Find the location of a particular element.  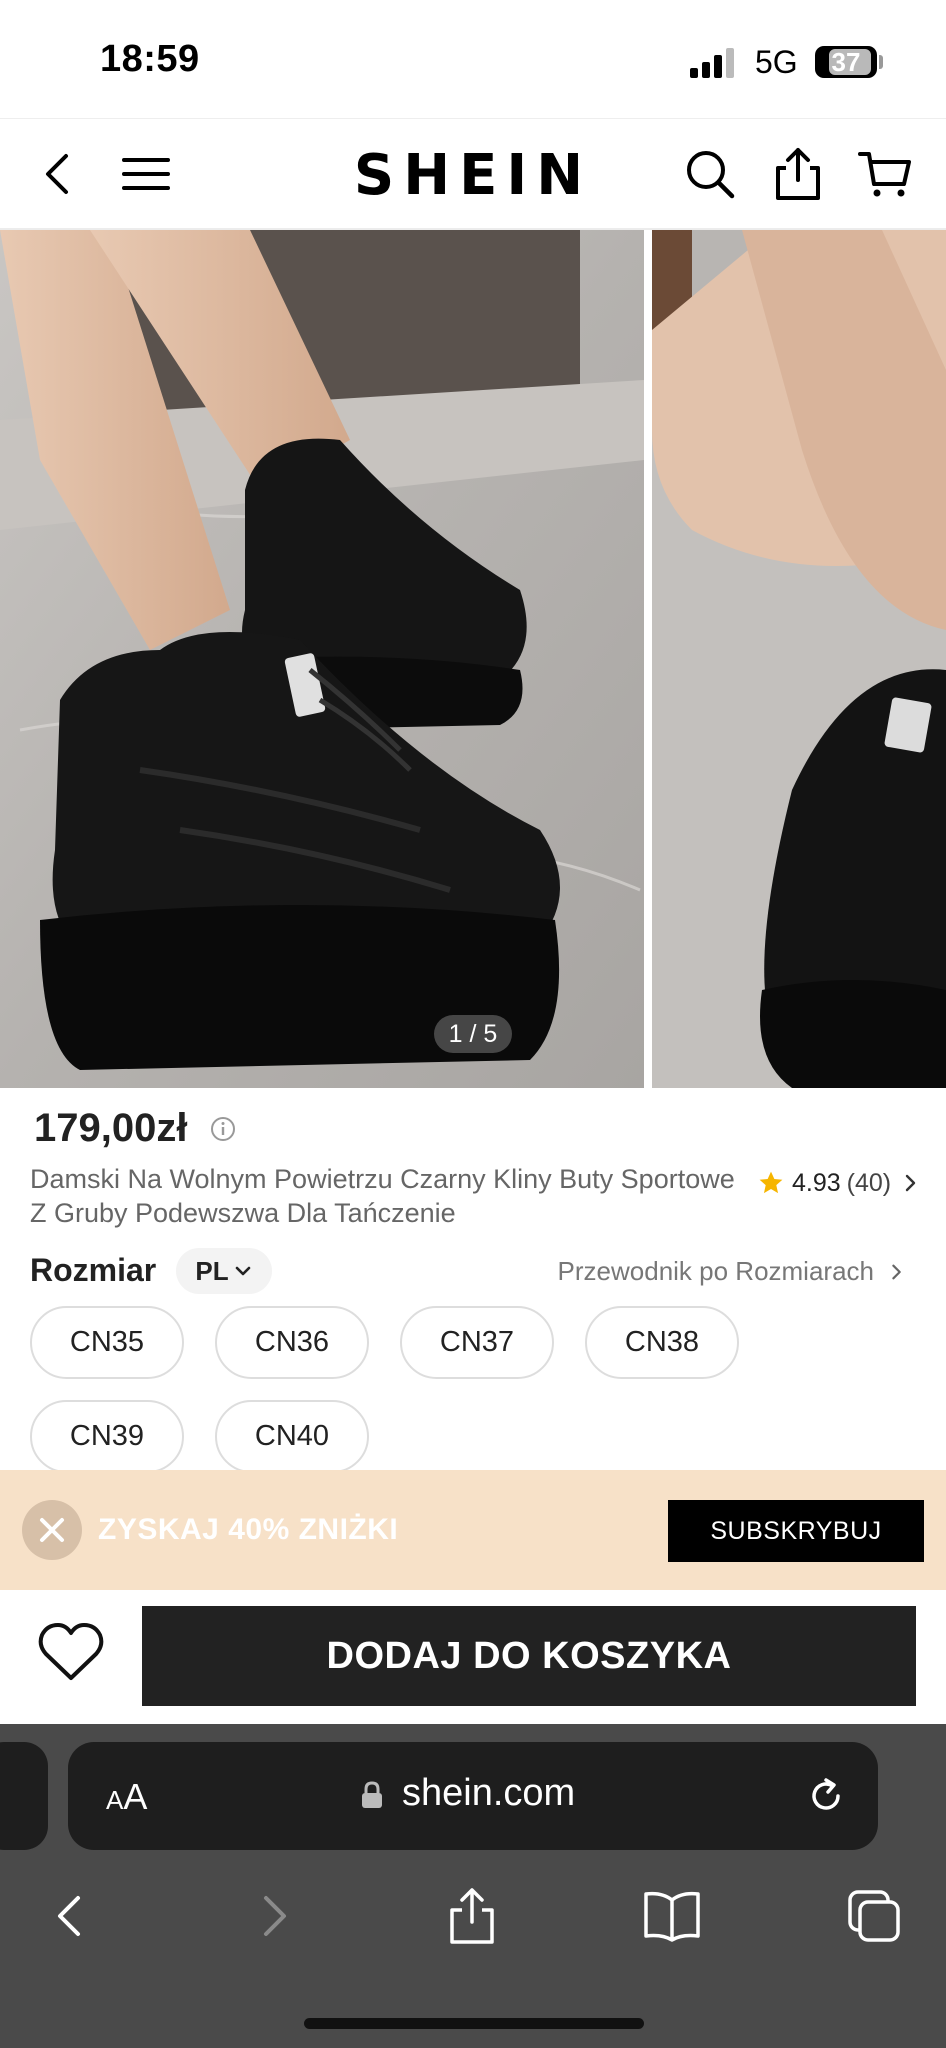

battery-tip is located at coordinates (881, 62).